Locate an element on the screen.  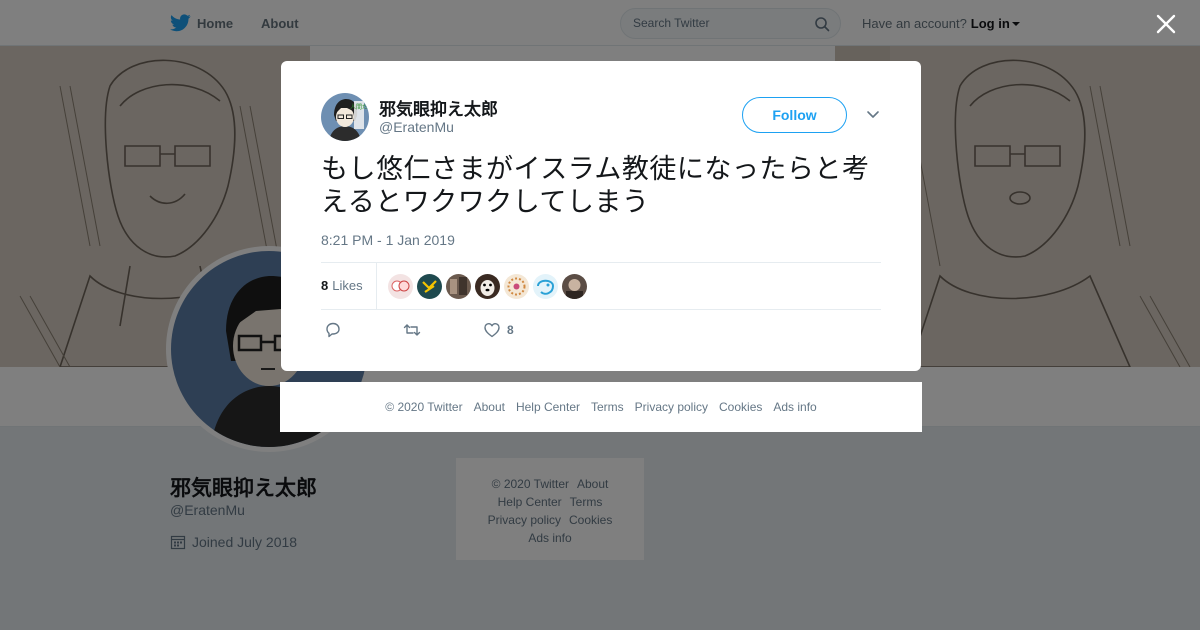
avatar-illustration-icon: 人間だ is located at coordinates (345, 117).